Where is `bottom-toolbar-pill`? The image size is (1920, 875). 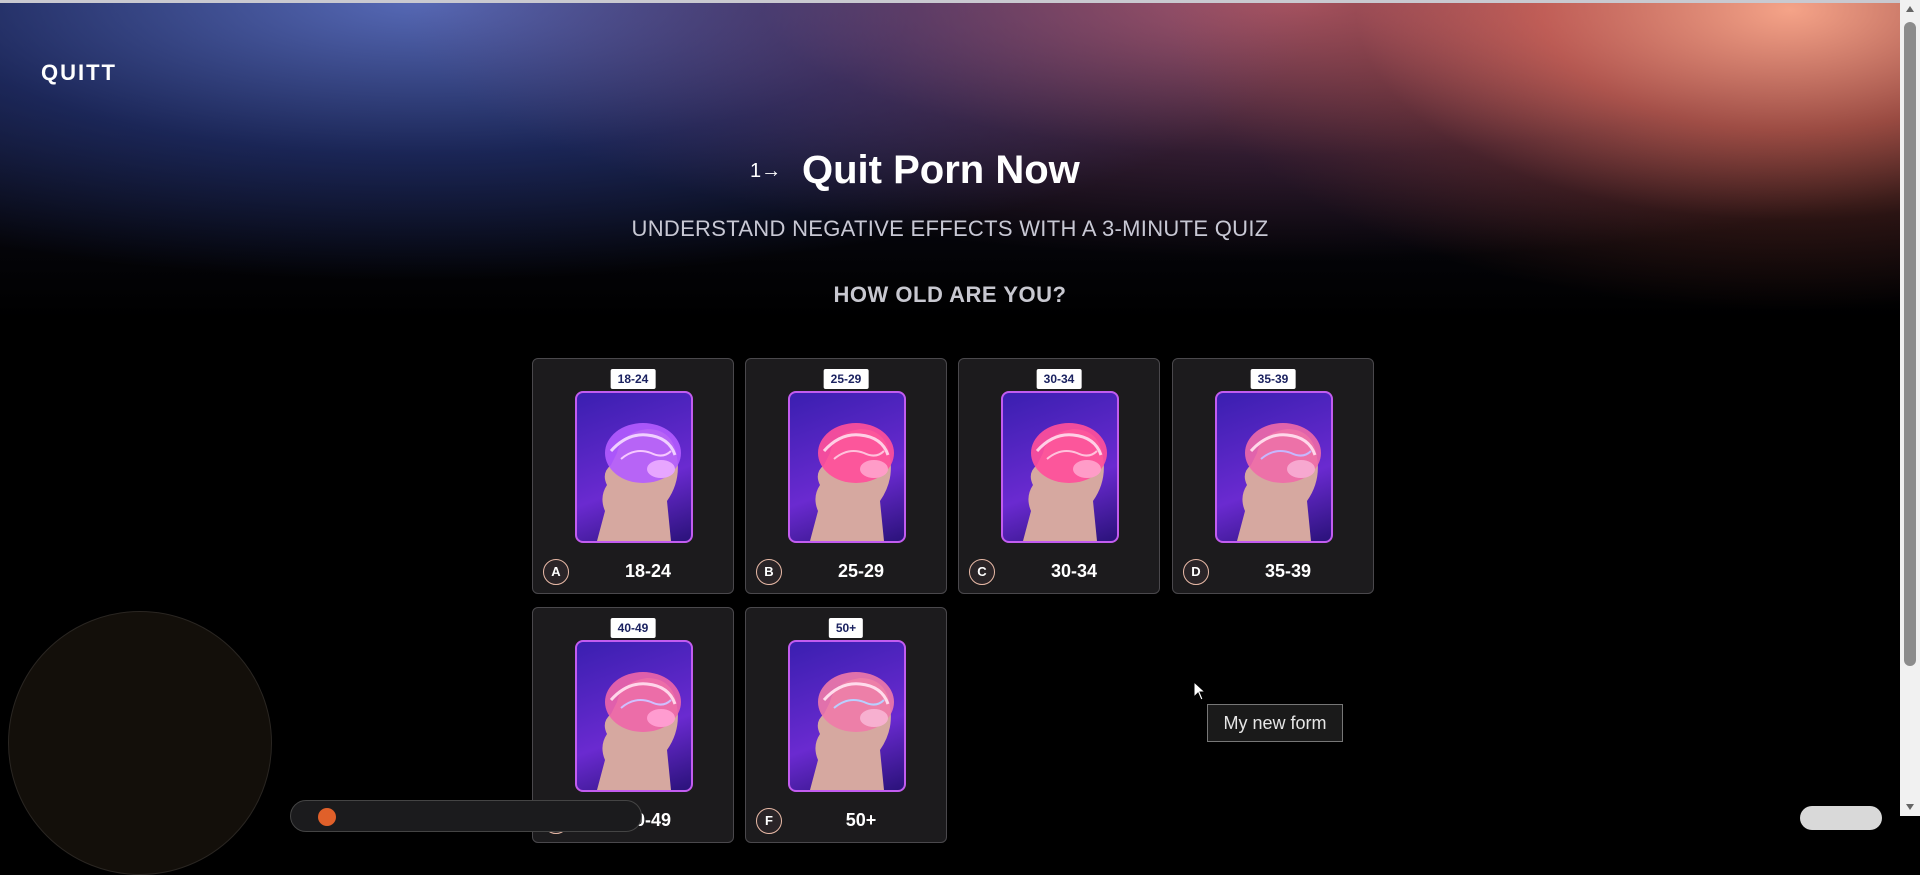 bottom-toolbar-pill is located at coordinates (466, 816).